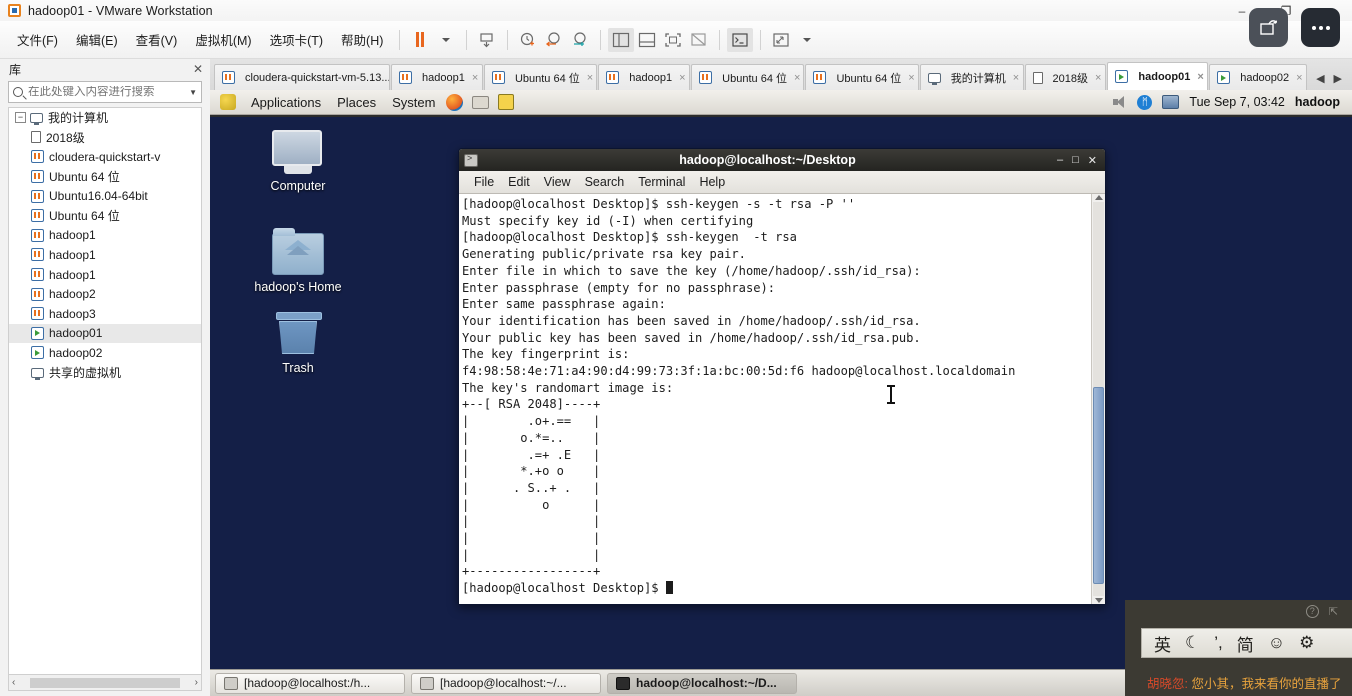 Image resolution: width=1352 pixels, height=696 pixels. Describe the element at coordinates (456, 102) in the screenshot. I see `firefox-launcher-icon` at that location.